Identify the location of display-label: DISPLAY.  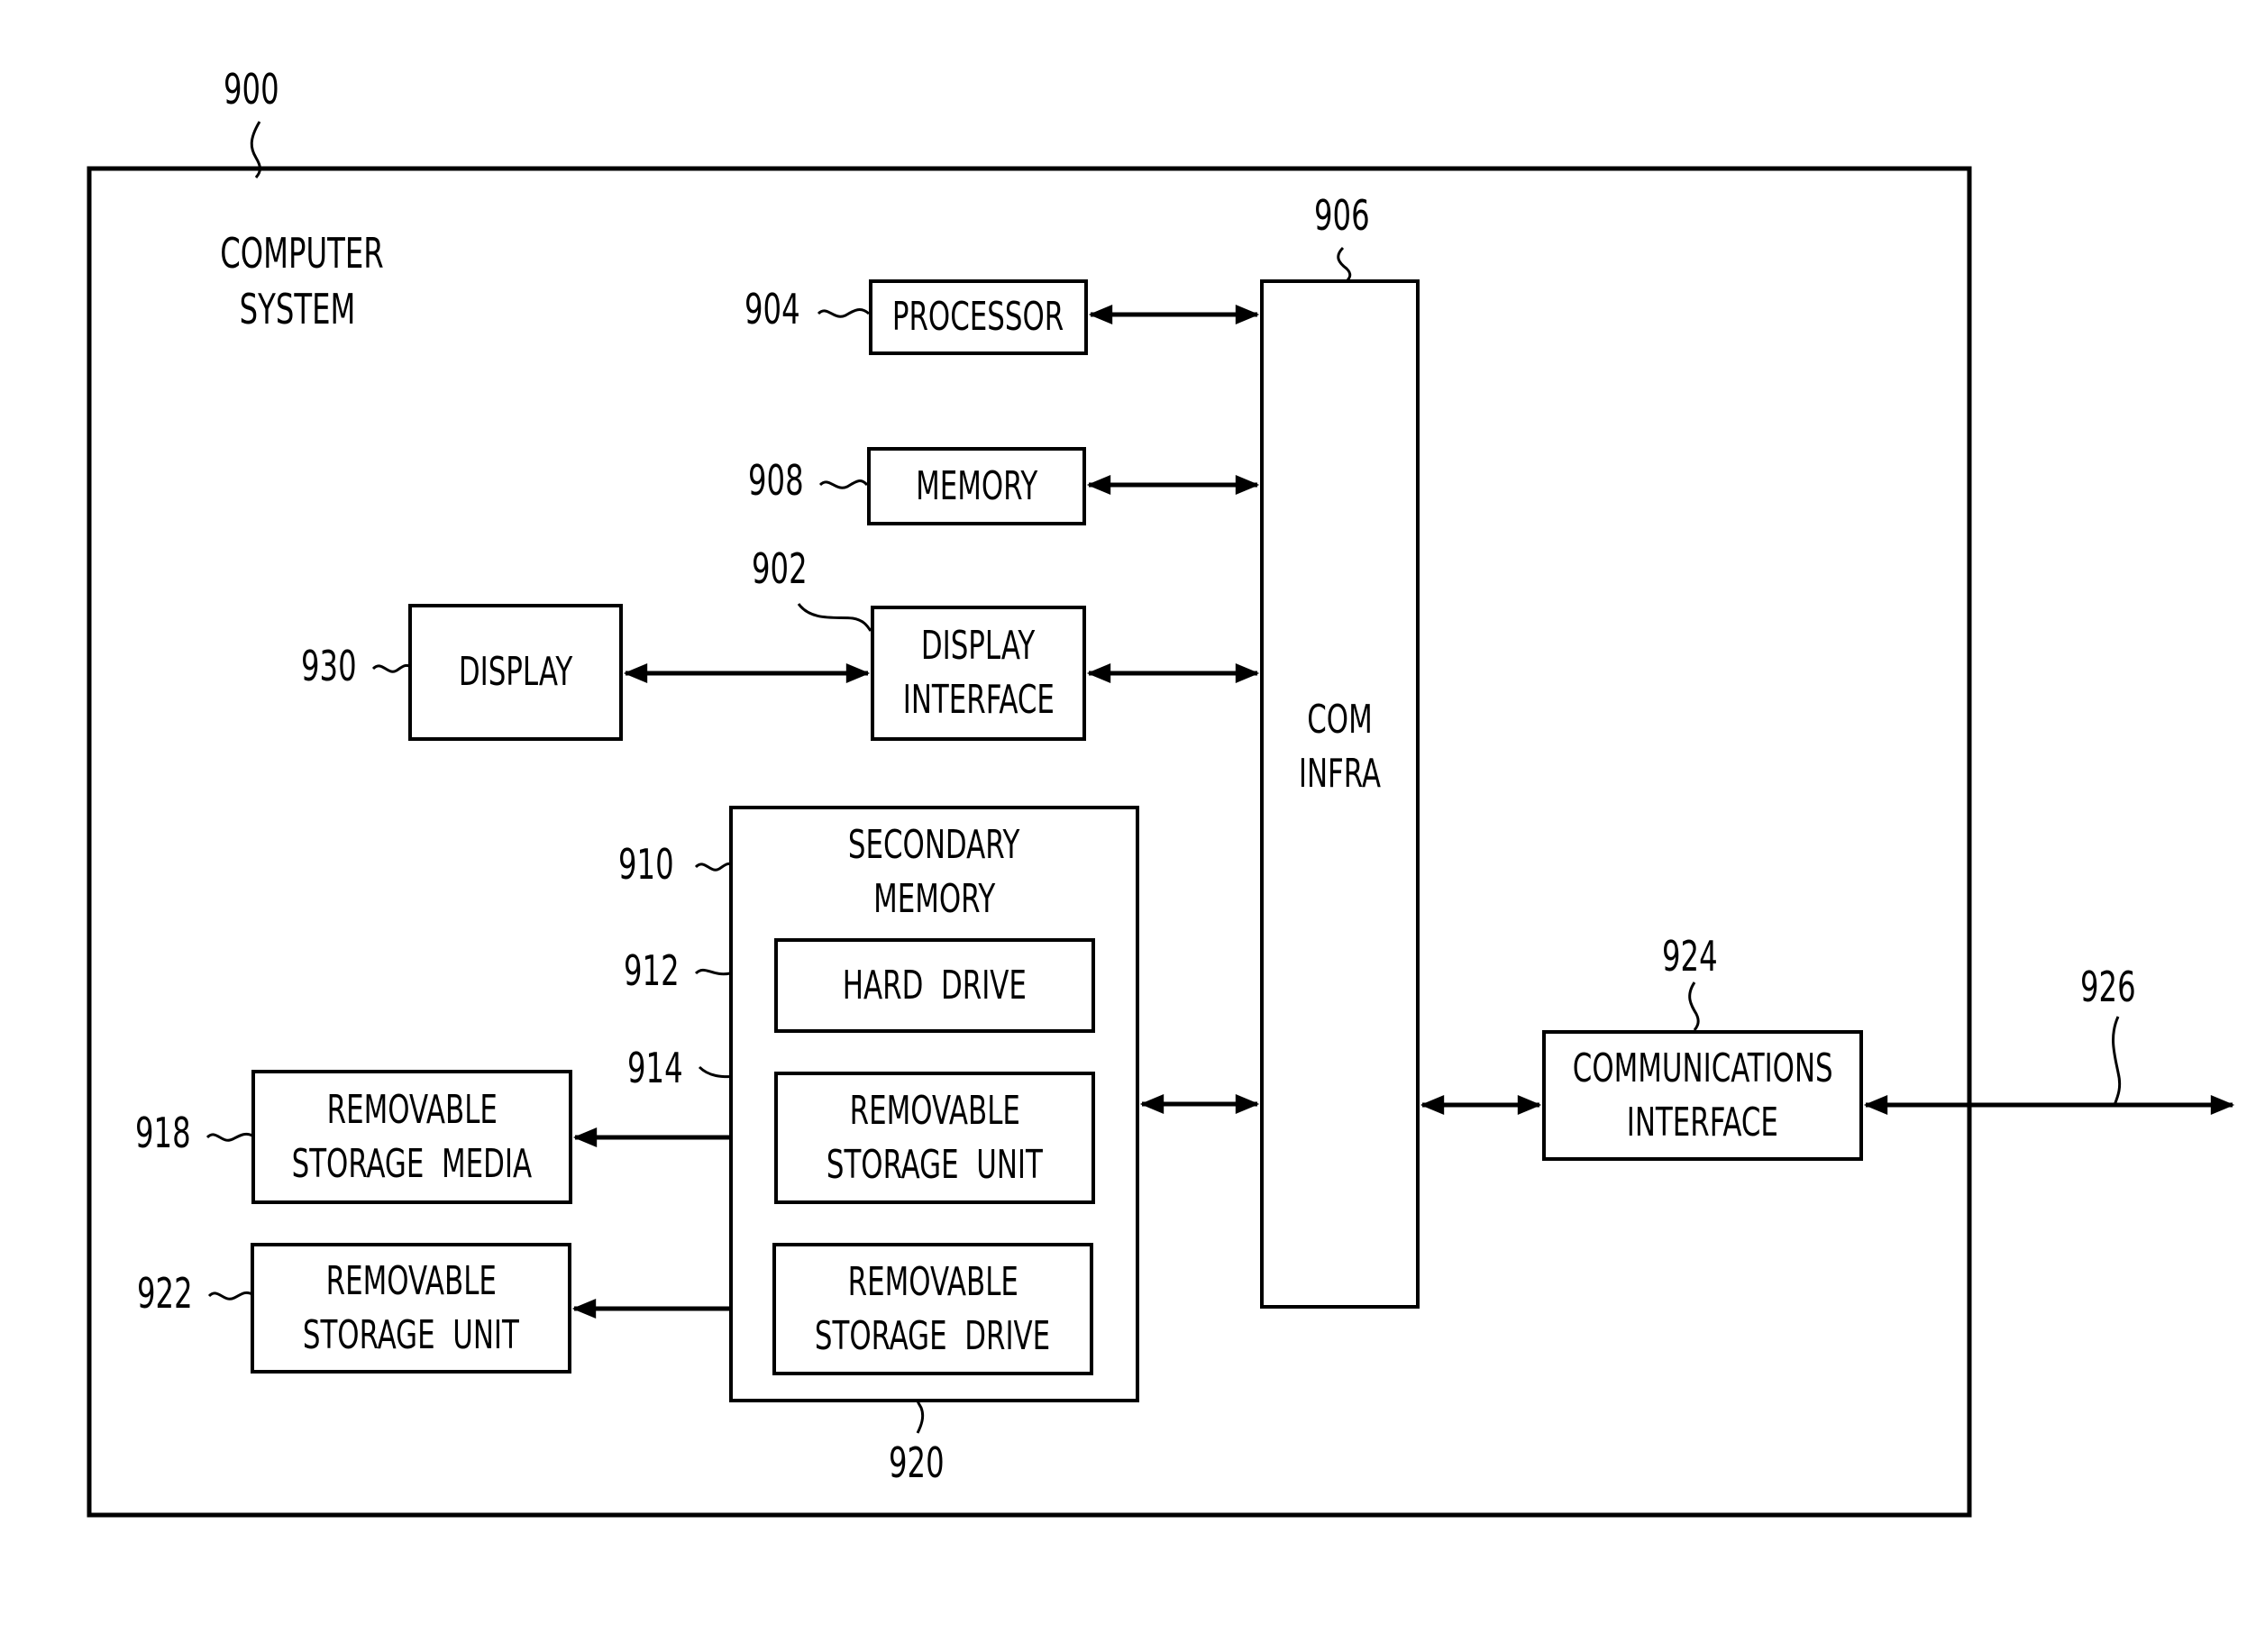
(515, 672).